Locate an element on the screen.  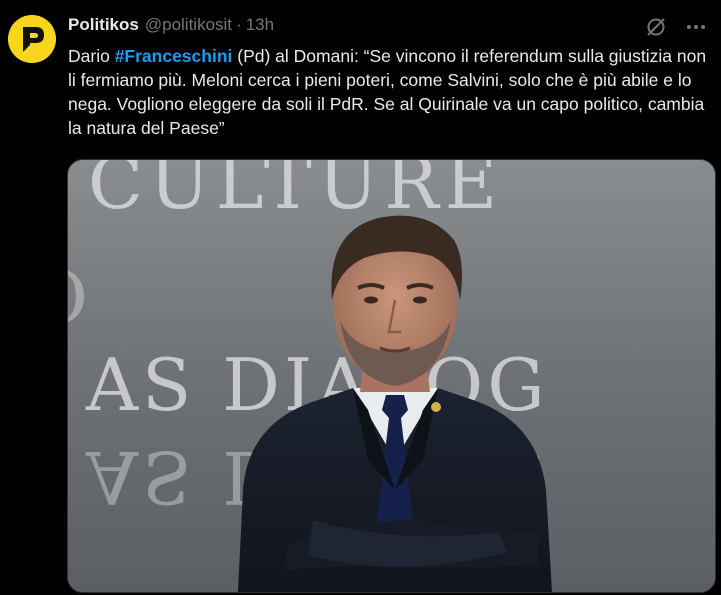
tweet-actions is located at coordinates (676, 27).